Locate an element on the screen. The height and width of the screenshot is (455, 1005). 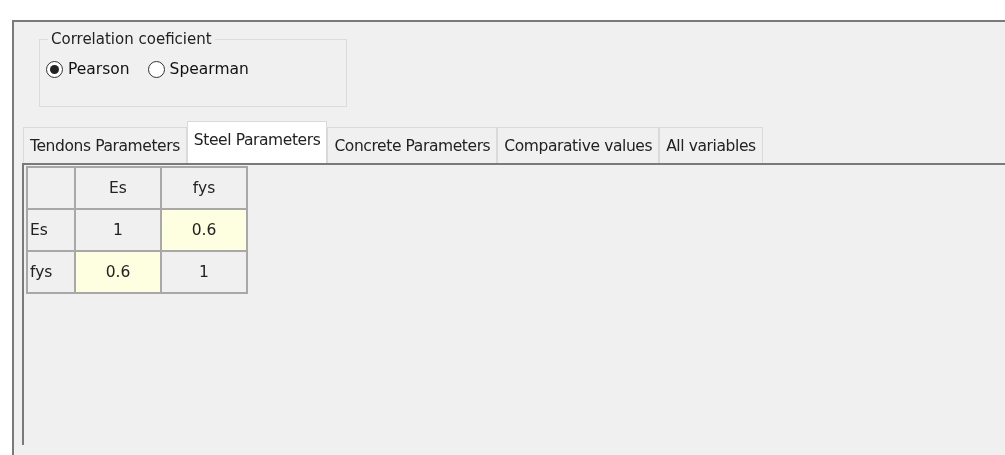
row-header: fys is located at coordinates (51, 272).